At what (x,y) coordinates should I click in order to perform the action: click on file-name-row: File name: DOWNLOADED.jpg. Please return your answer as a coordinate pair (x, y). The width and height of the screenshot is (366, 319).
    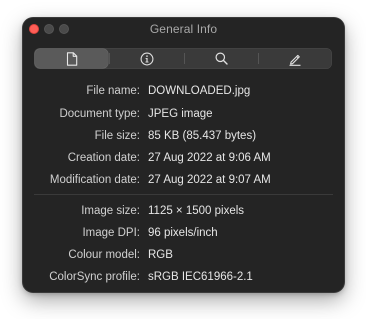
    Looking at the image, I should click on (183, 91).